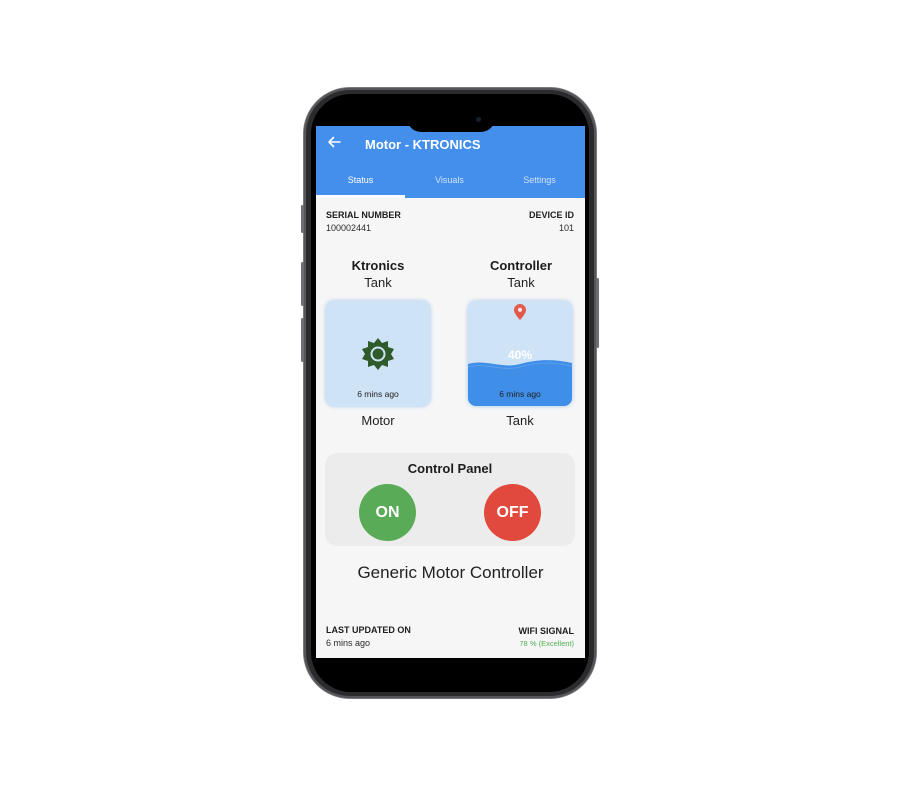  What do you see at coordinates (378, 282) in the screenshot?
I see `left-column-subtitle: Tank` at bounding box center [378, 282].